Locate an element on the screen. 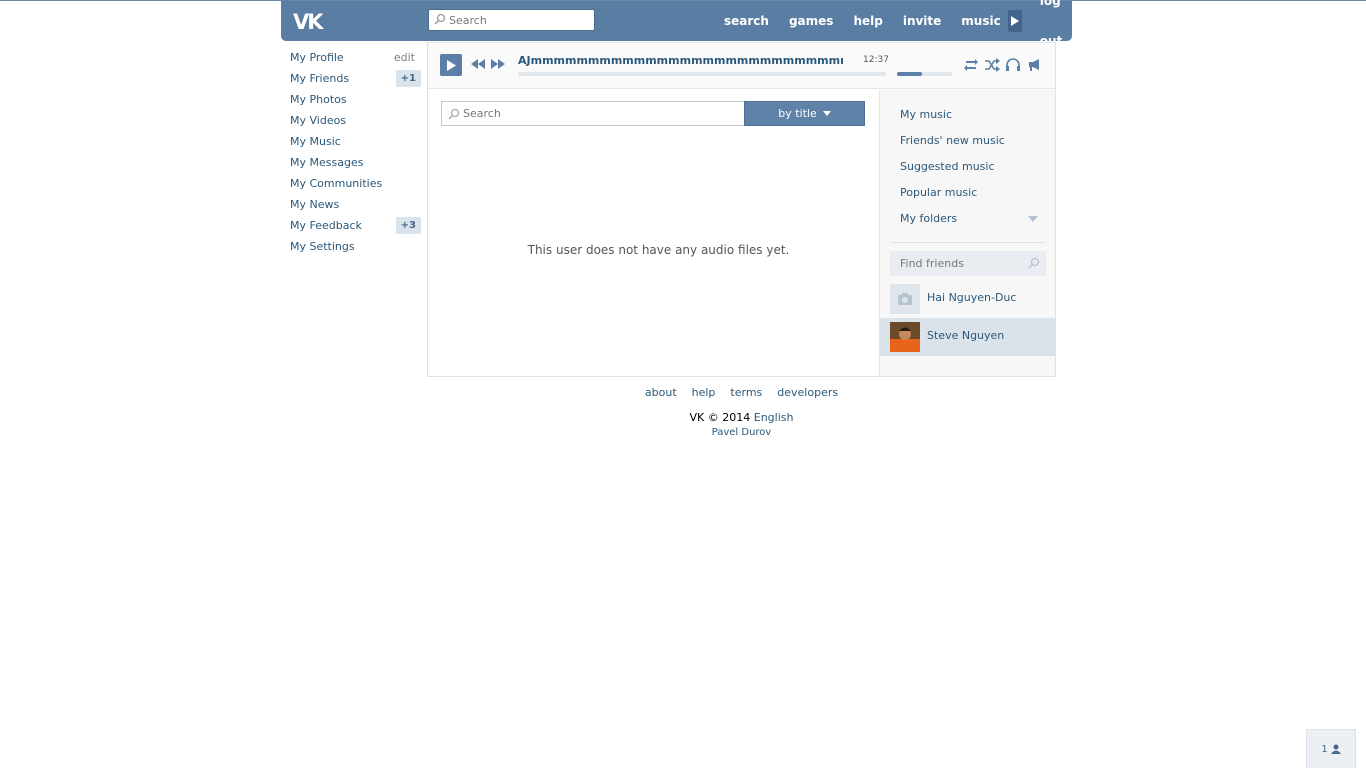 The width and height of the screenshot is (1366, 768). author-line: Pavel Durov is located at coordinates (741, 432).